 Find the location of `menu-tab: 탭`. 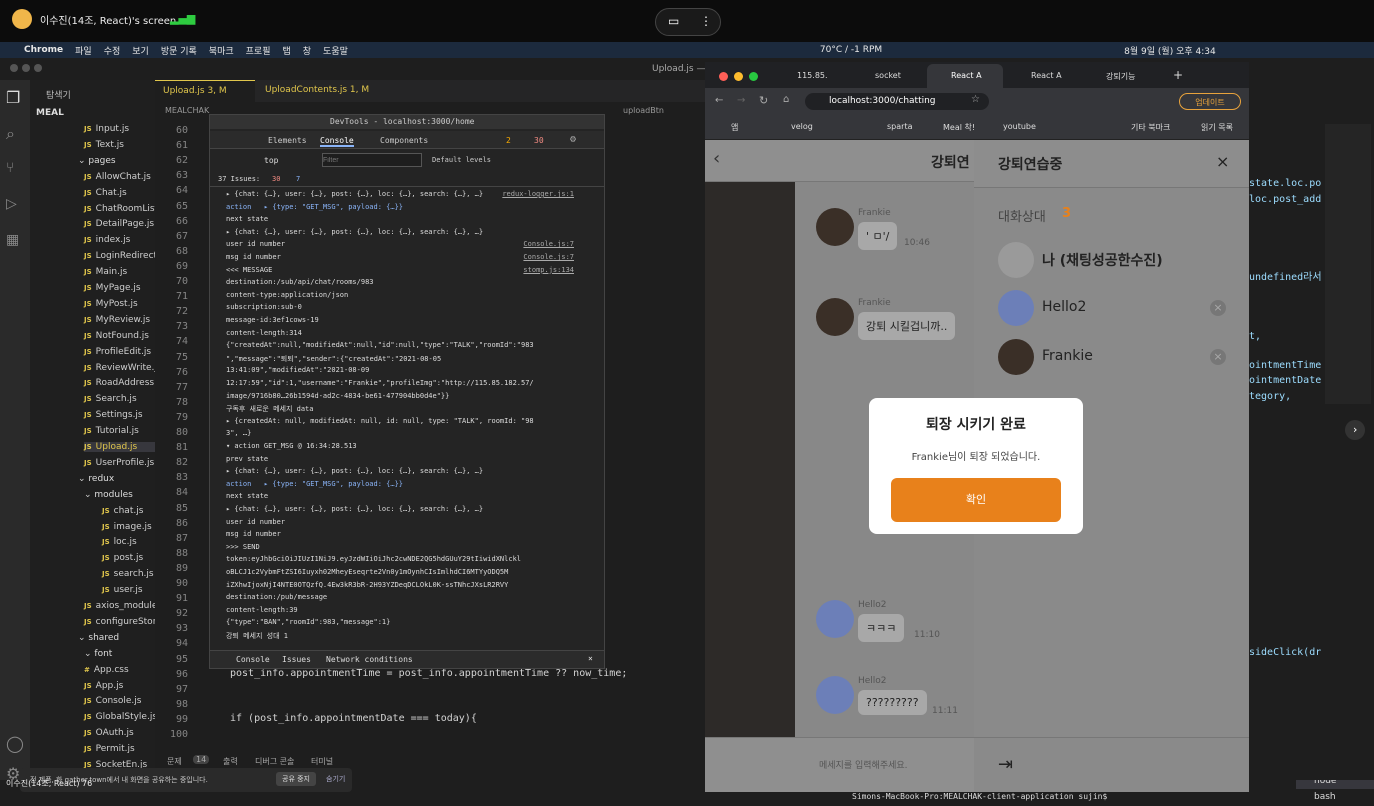

menu-tab: 탭 is located at coordinates (286, 50).